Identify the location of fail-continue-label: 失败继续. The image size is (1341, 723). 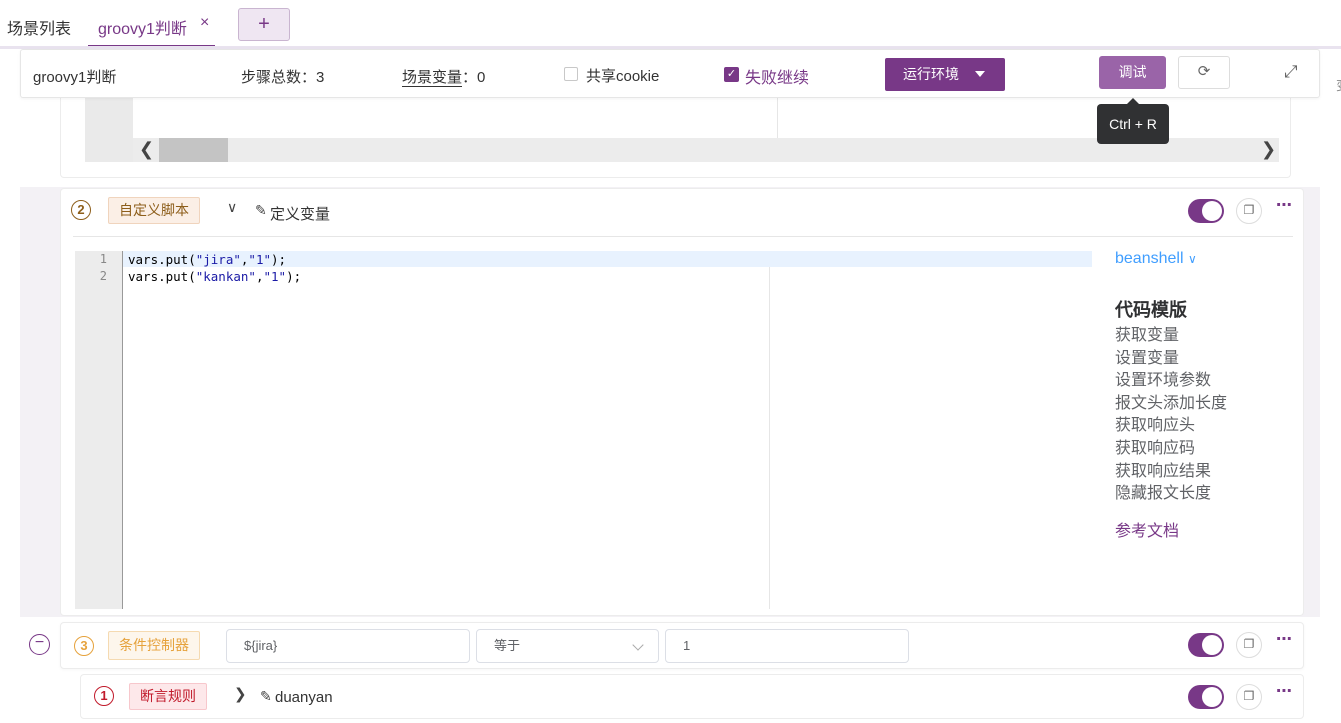
(777, 76).